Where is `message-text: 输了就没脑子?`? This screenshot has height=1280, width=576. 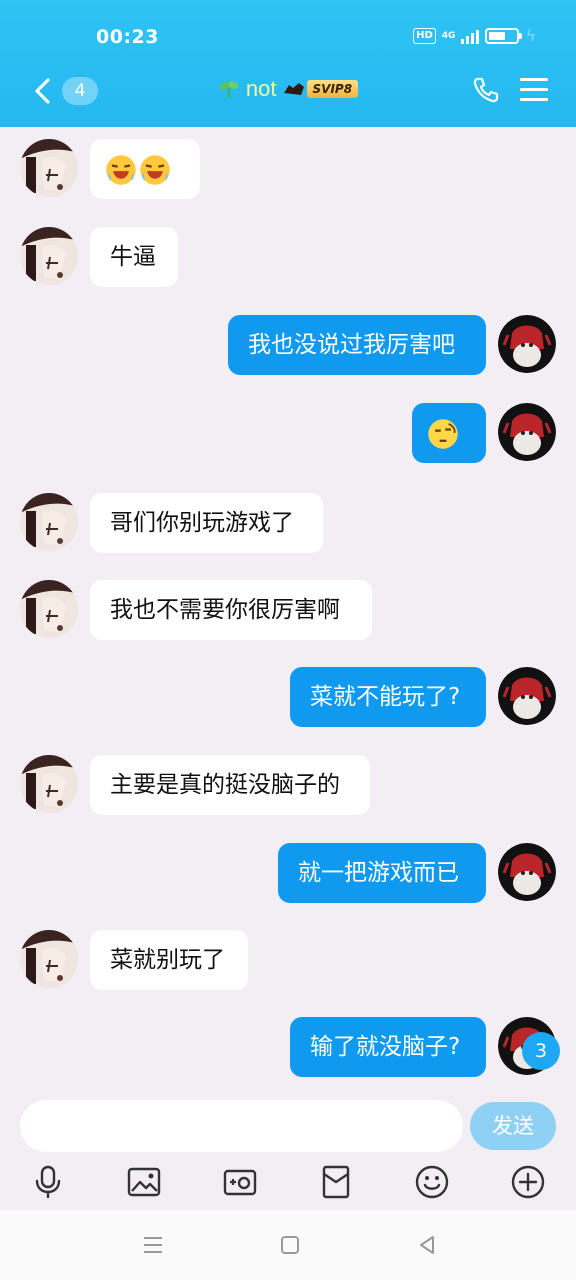
message-text: 输了就没脑子? is located at coordinates (385, 1047).